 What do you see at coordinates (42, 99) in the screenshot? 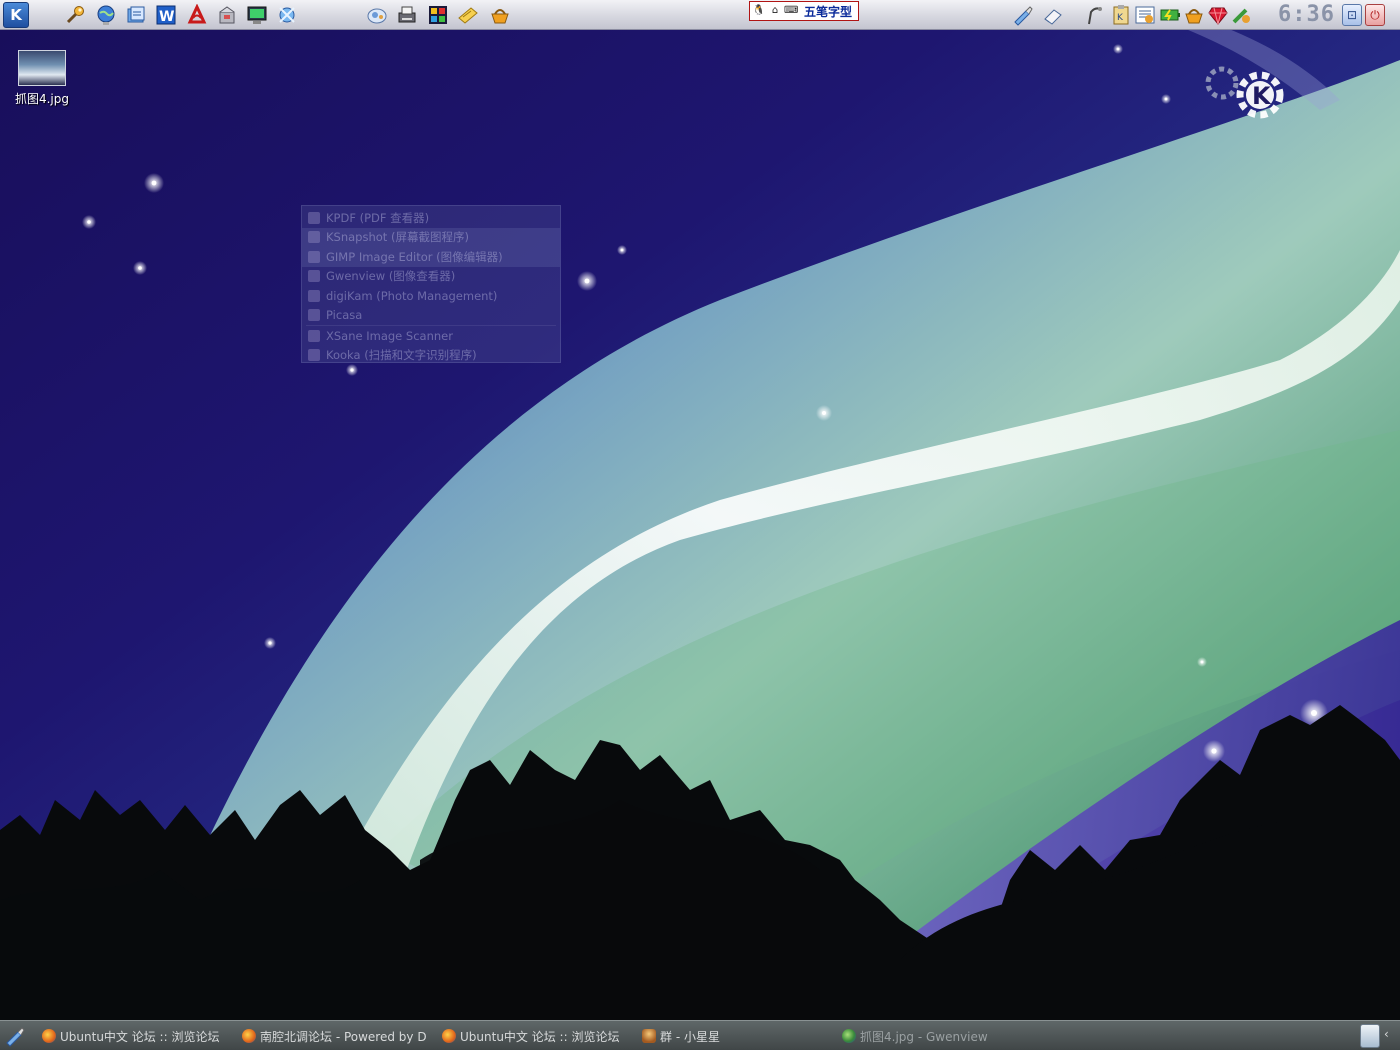
I see `desktop-file-label: 抓图4.jpg` at bounding box center [42, 99].